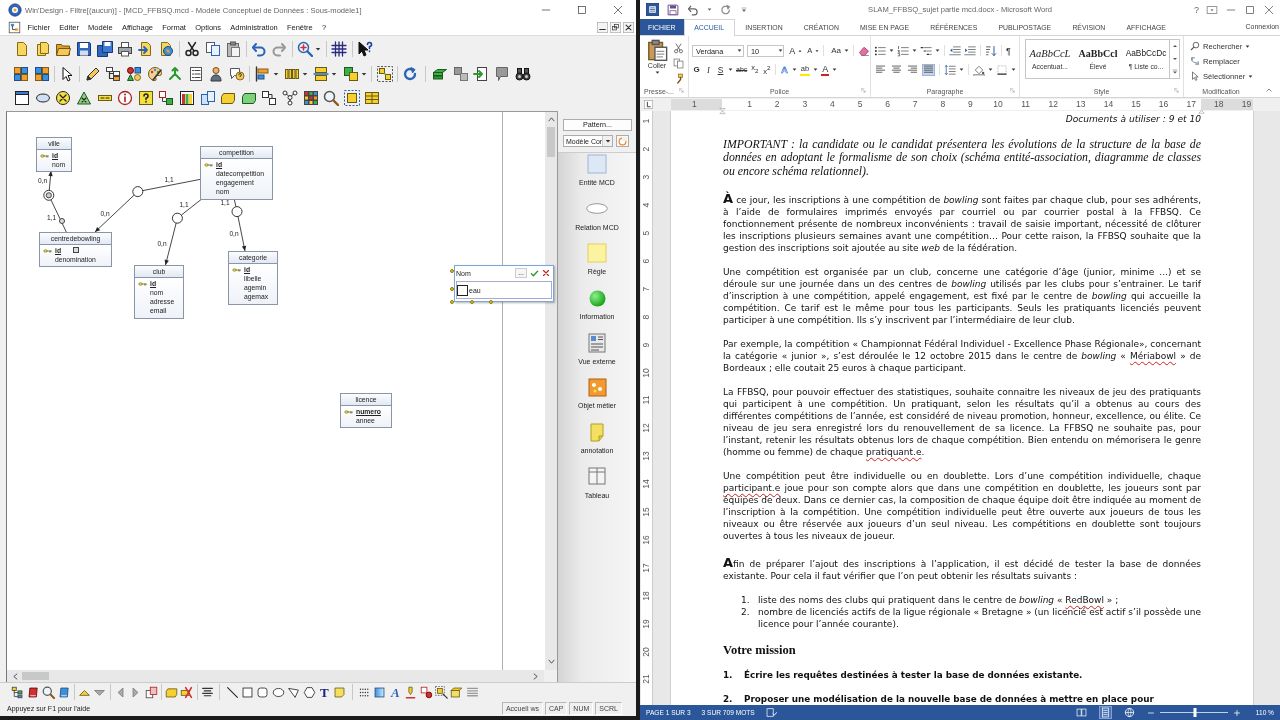  Describe the element at coordinates (350, 74) in the screenshot. I see `layers-icon` at that location.